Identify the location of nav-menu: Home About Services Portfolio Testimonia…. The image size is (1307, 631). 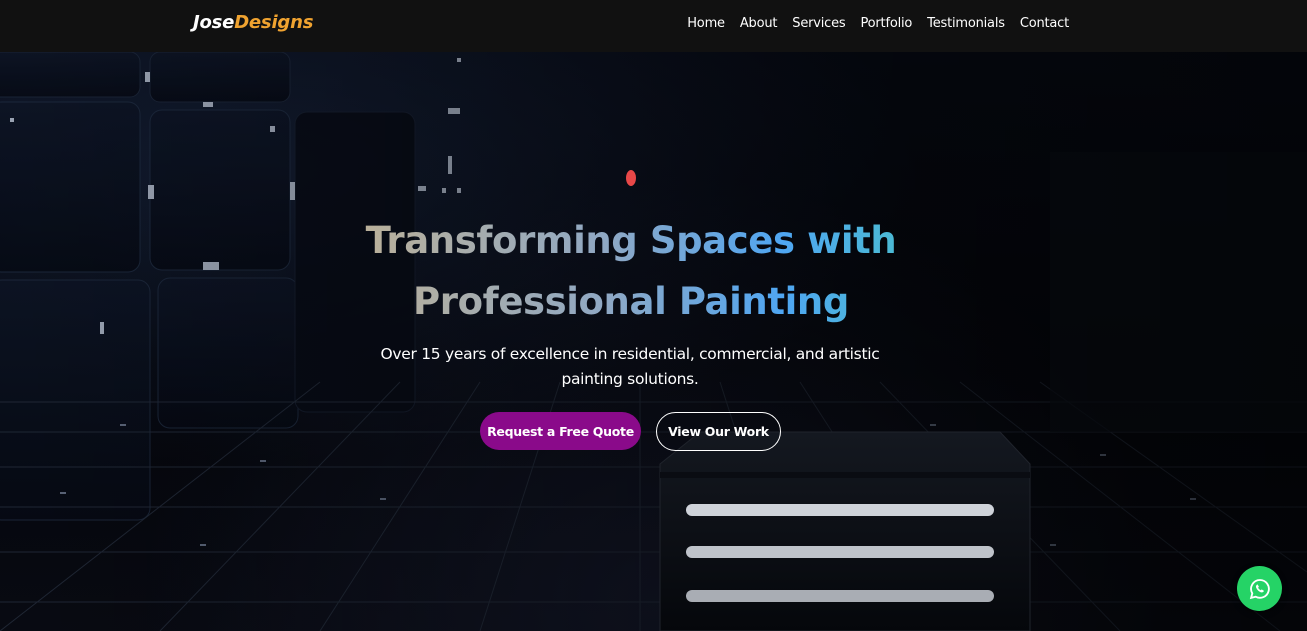
(878, 23).